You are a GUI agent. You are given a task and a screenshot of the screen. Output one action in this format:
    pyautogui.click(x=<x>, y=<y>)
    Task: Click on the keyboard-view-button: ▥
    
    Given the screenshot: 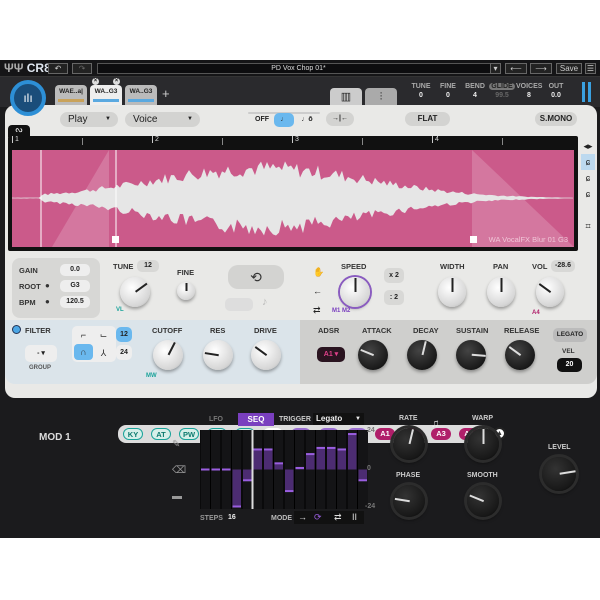 What is the action you would take?
    pyautogui.click(x=346, y=97)
    